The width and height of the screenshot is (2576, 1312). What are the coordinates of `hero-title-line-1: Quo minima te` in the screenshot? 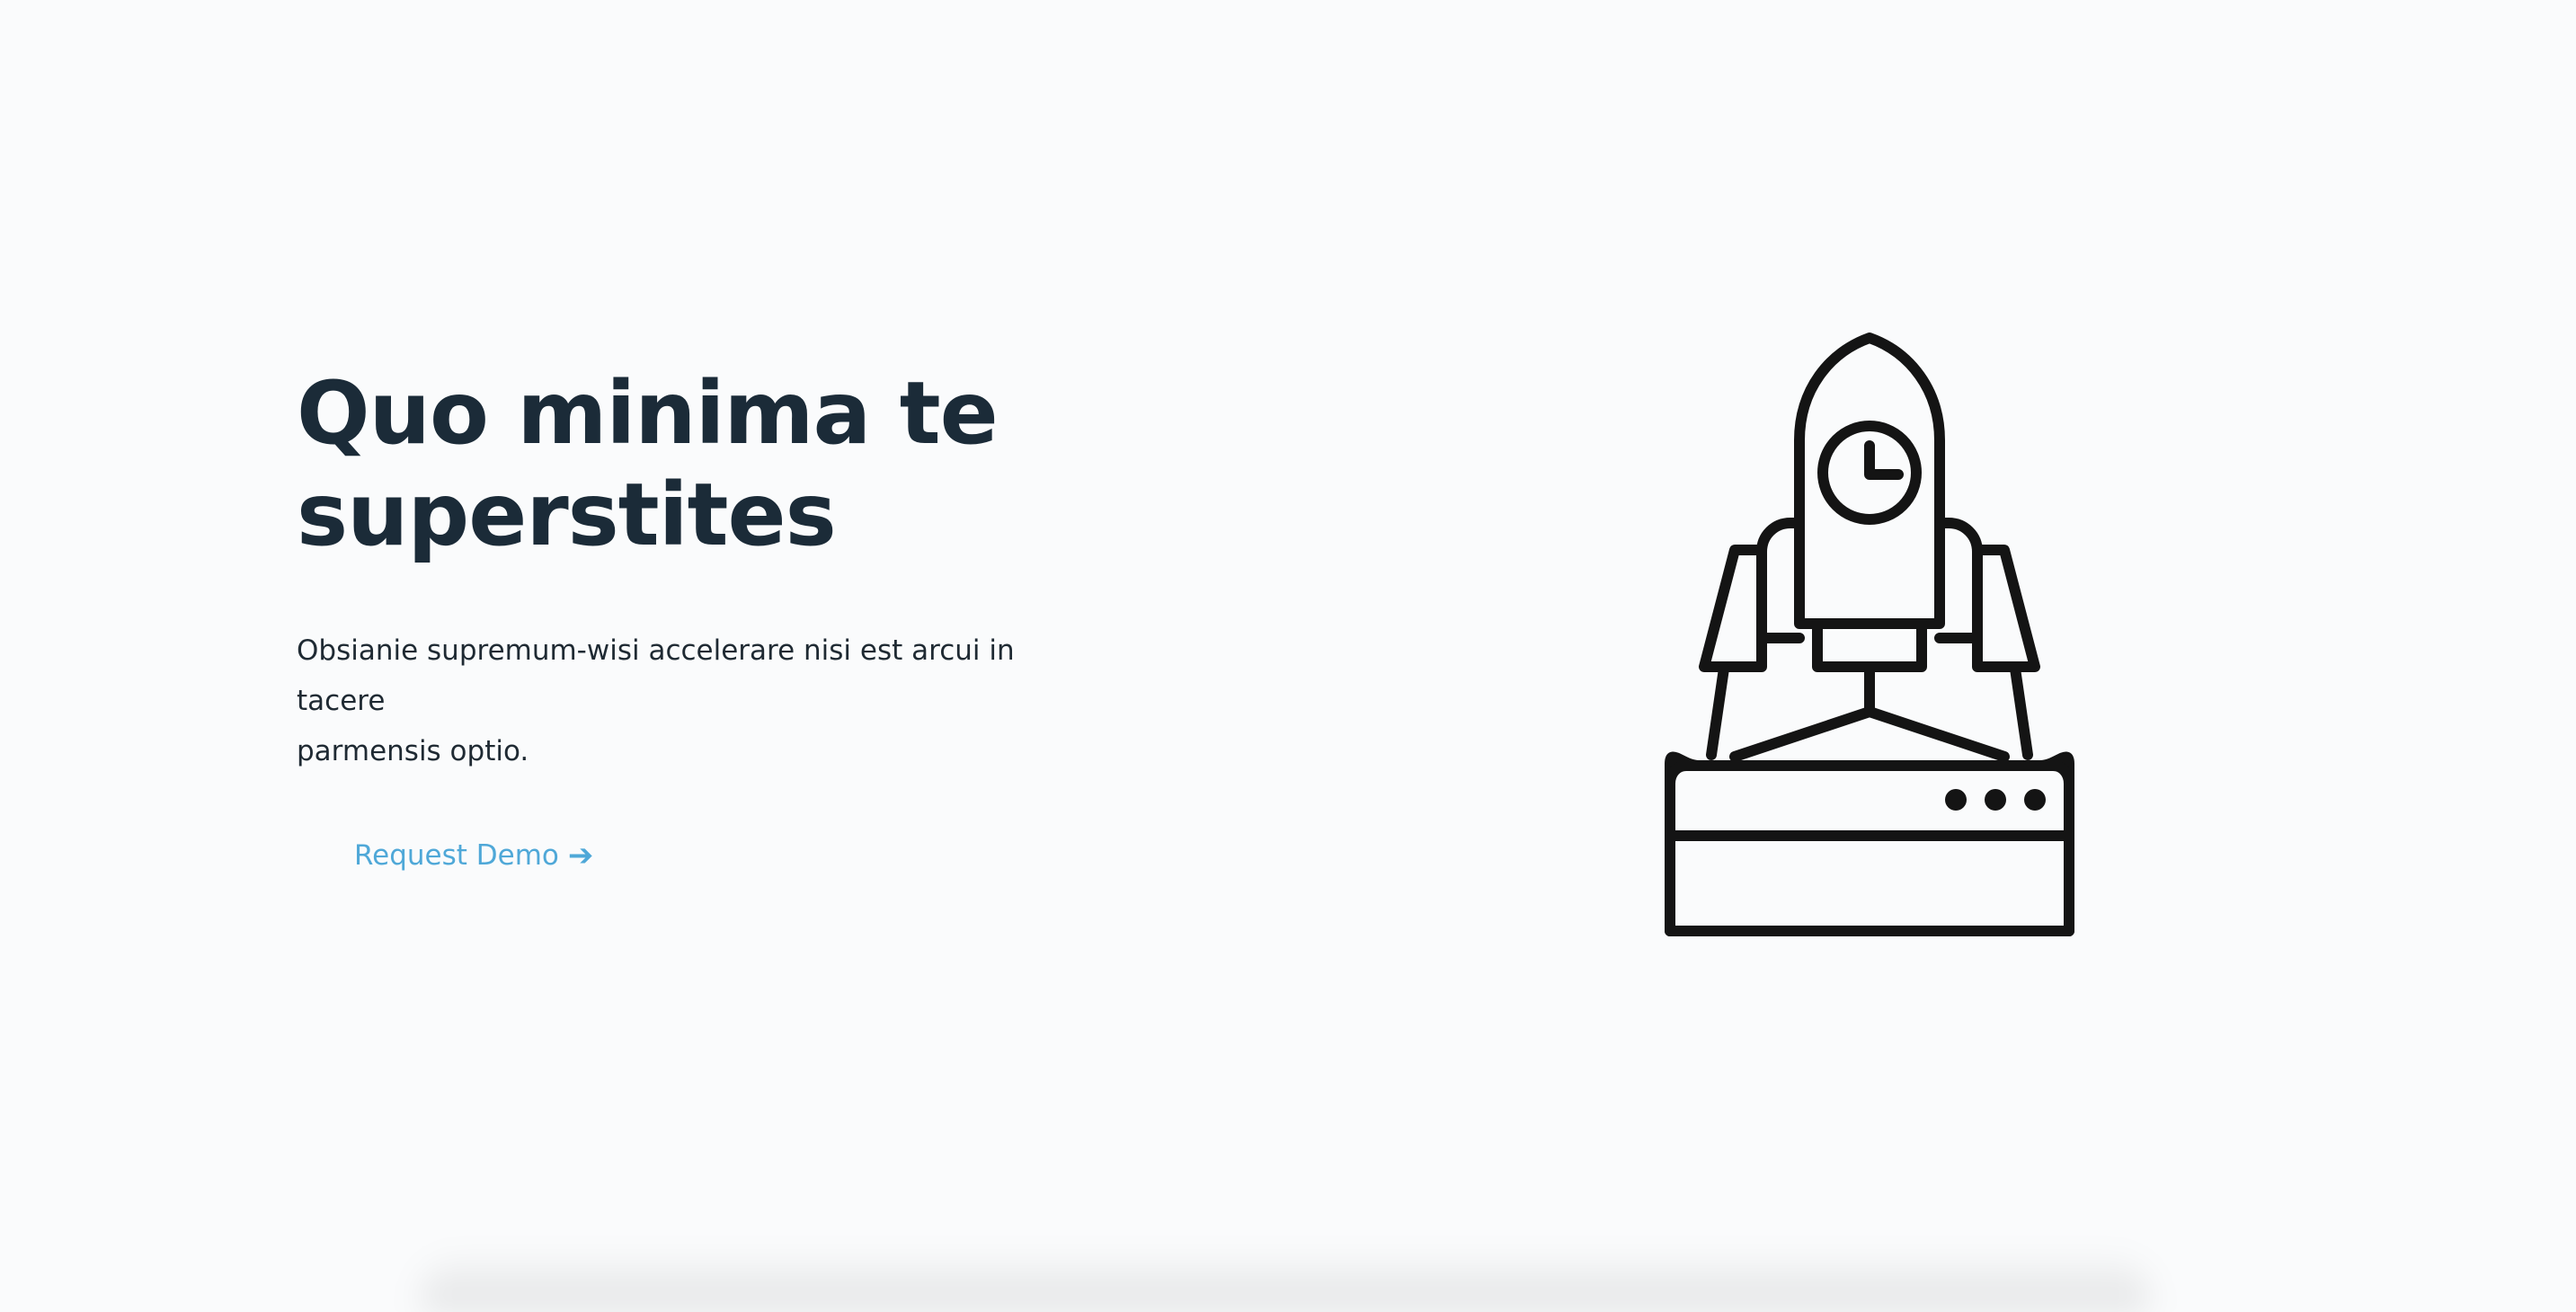 It's located at (648, 413).